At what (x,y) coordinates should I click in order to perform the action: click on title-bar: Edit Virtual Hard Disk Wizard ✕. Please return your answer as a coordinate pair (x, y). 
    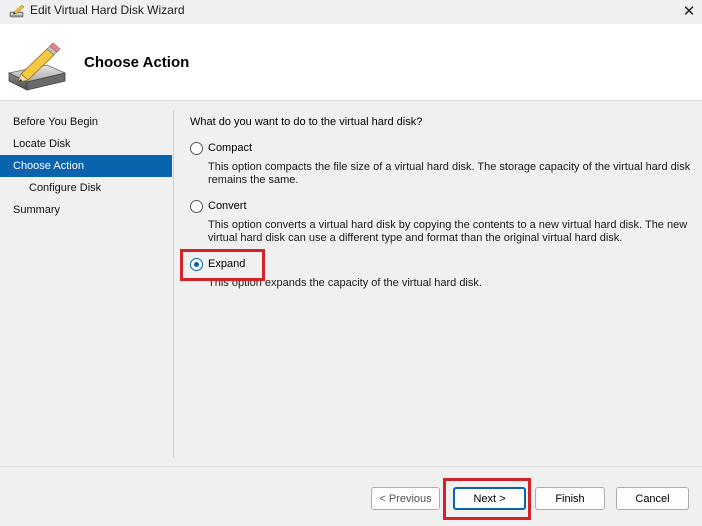
    Looking at the image, I should click on (351, 12).